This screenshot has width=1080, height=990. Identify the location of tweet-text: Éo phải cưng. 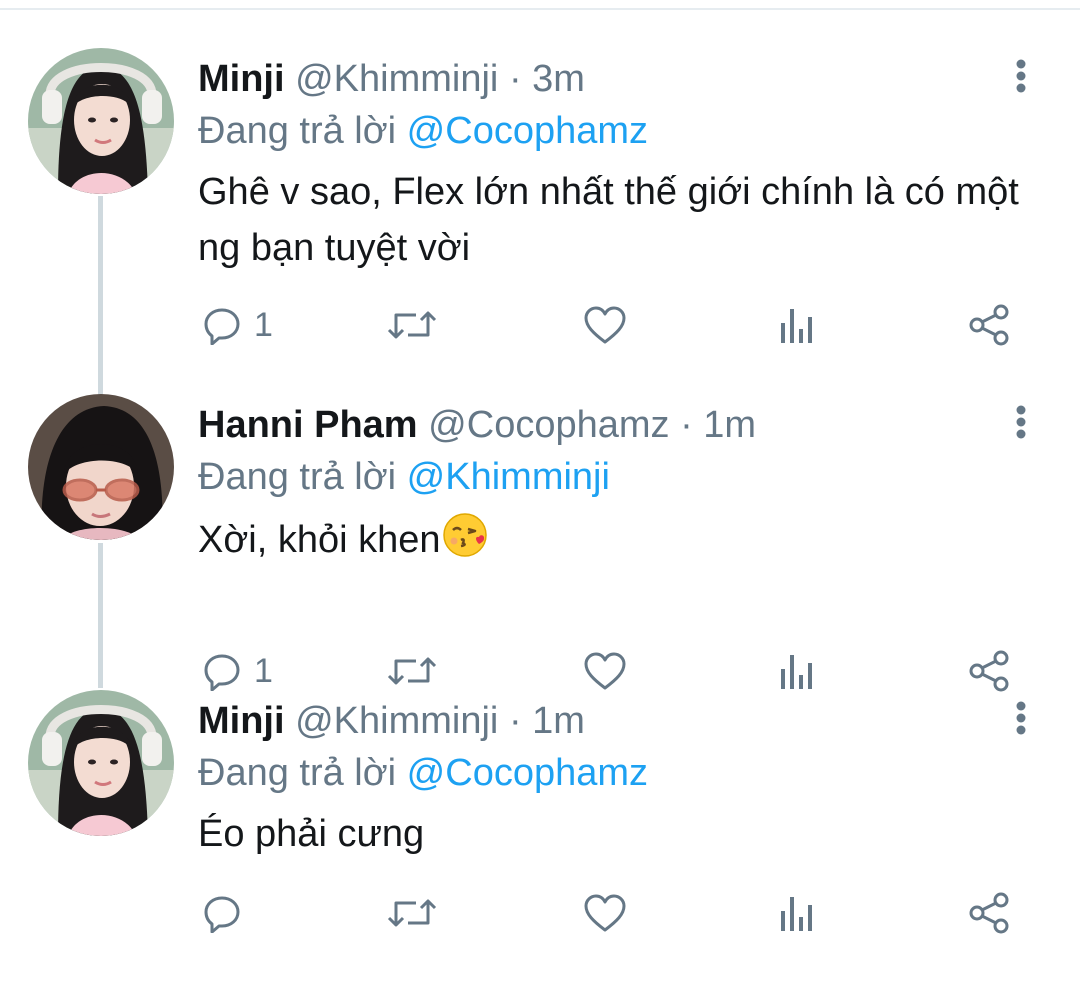
(311, 834).